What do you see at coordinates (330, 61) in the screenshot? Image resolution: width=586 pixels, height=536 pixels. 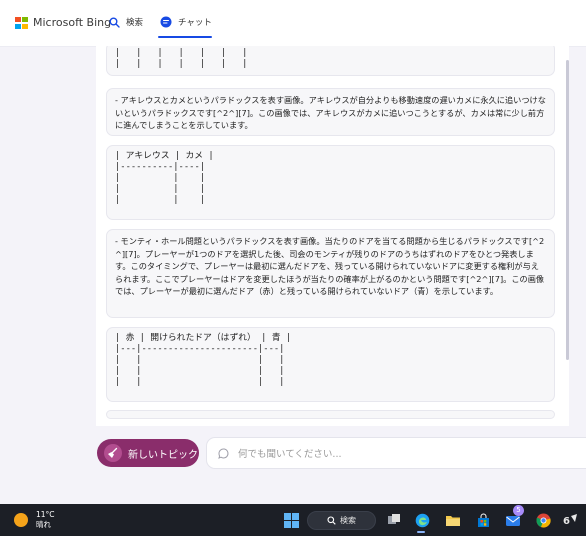 I see `table-card-fragment: | | | | | | | | | | | | | |` at bounding box center [330, 61].